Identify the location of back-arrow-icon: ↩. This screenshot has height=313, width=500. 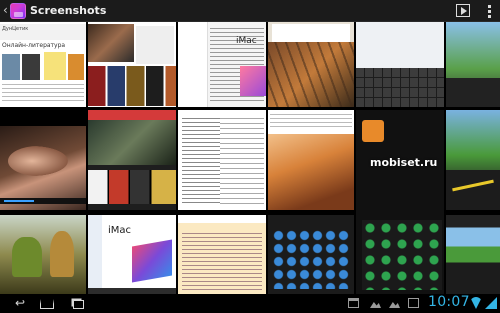
(20, 303).